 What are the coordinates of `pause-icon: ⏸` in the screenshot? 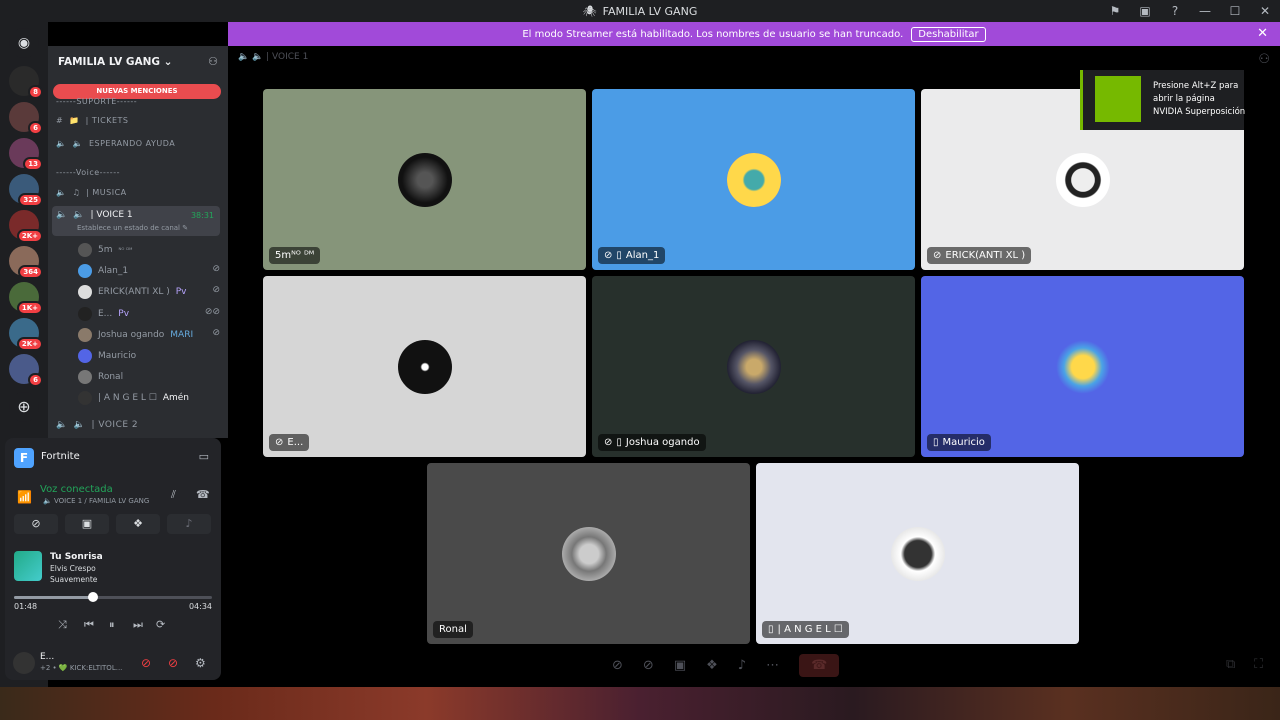 It's located at (112, 625).